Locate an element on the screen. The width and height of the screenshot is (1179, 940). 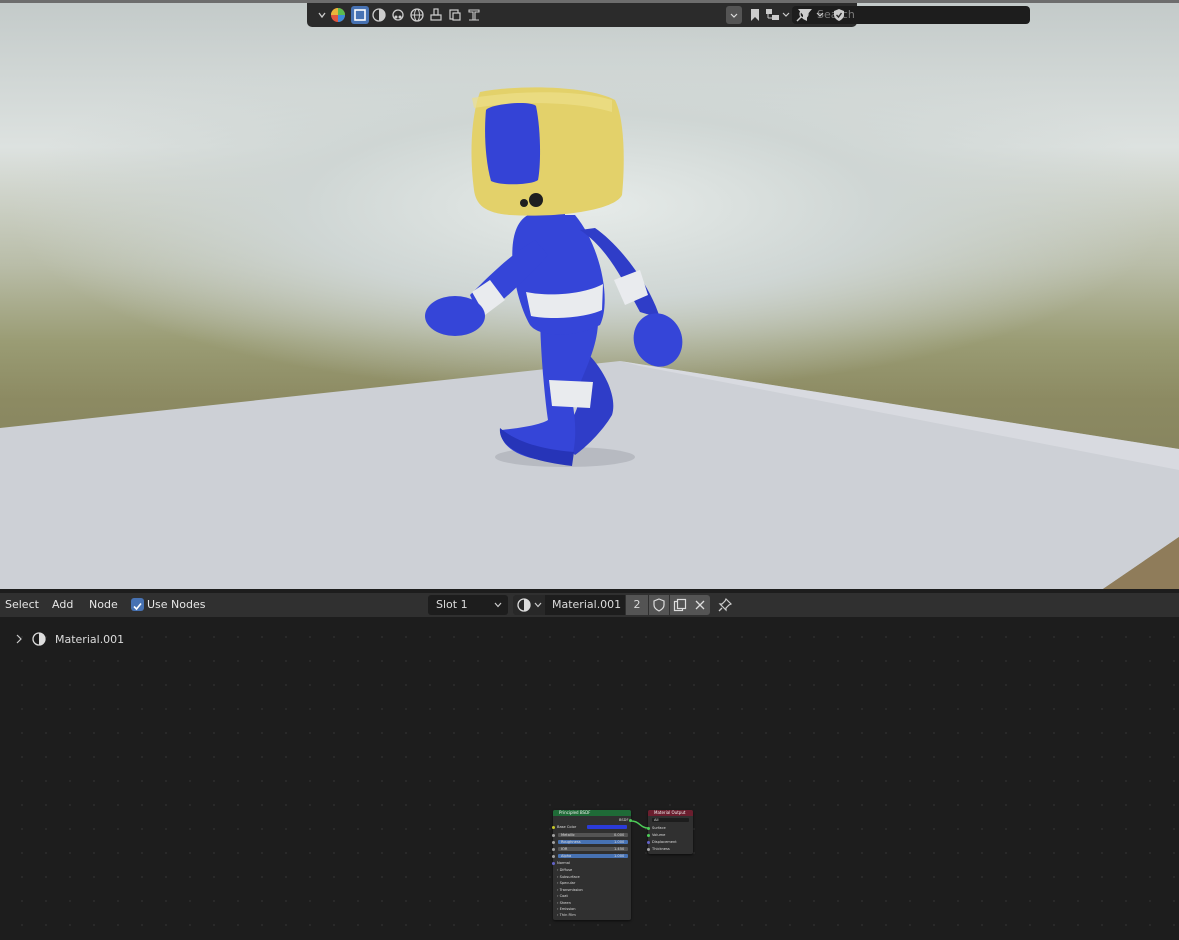
ior-label: IOR is located at coordinates (564, 849).